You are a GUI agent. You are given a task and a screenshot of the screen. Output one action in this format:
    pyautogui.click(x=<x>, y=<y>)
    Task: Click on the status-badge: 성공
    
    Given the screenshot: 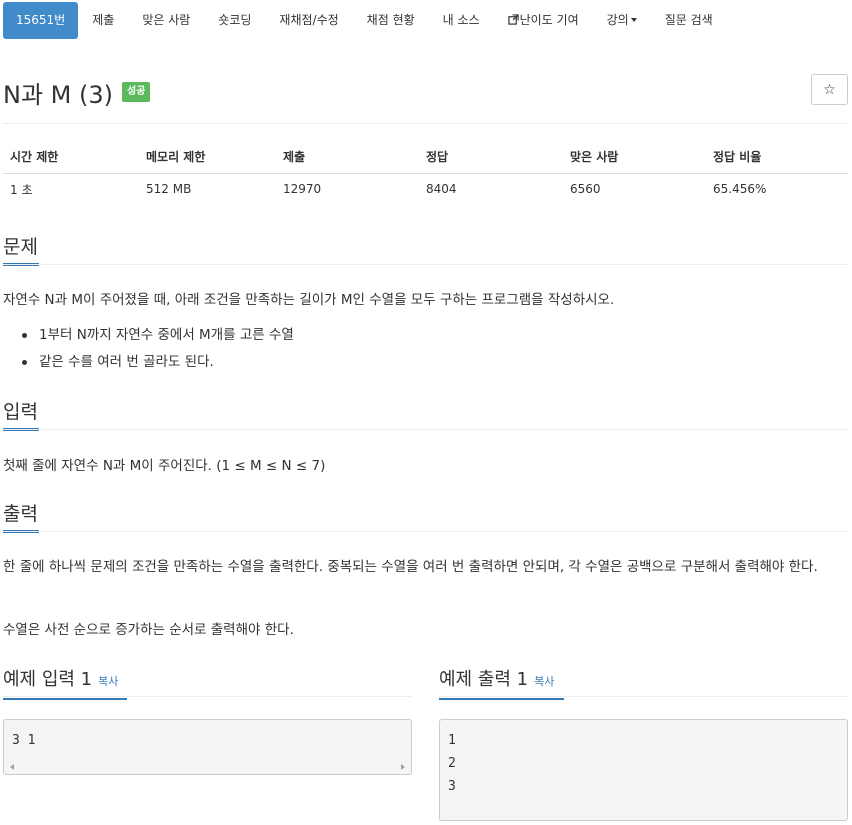 What is the action you would take?
    pyautogui.click(x=136, y=92)
    